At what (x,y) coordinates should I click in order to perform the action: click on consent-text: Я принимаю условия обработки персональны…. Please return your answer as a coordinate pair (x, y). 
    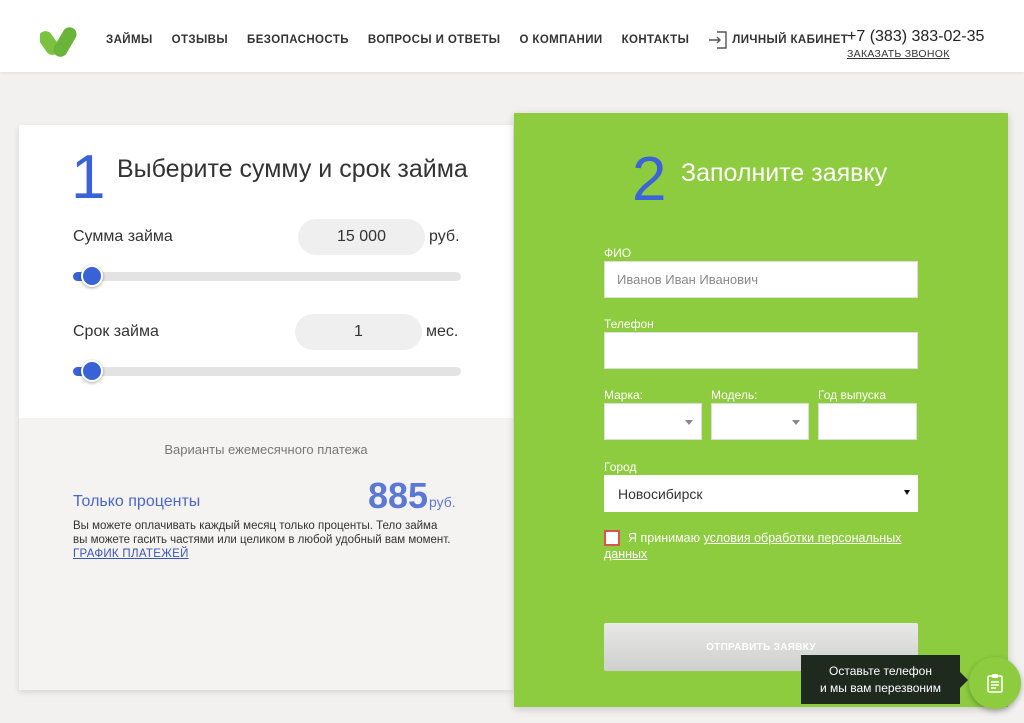
    Looking at the image, I should click on (764, 546).